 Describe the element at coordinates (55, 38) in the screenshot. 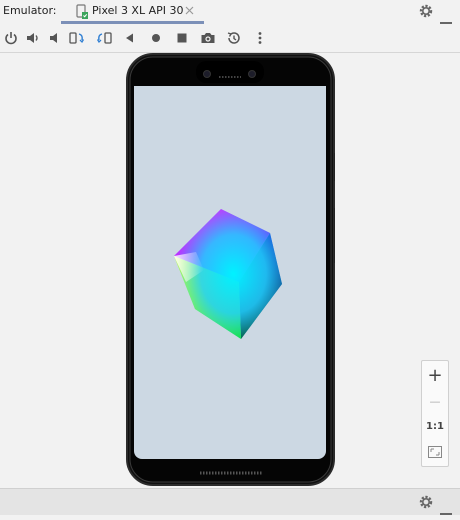

I see `volume-down-icon` at that location.